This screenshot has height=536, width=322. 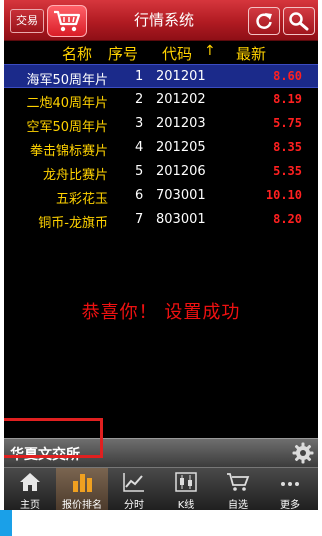 What do you see at coordinates (82, 483) in the screenshot?
I see `bar-chart-icon` at bounding box center [82, 483].